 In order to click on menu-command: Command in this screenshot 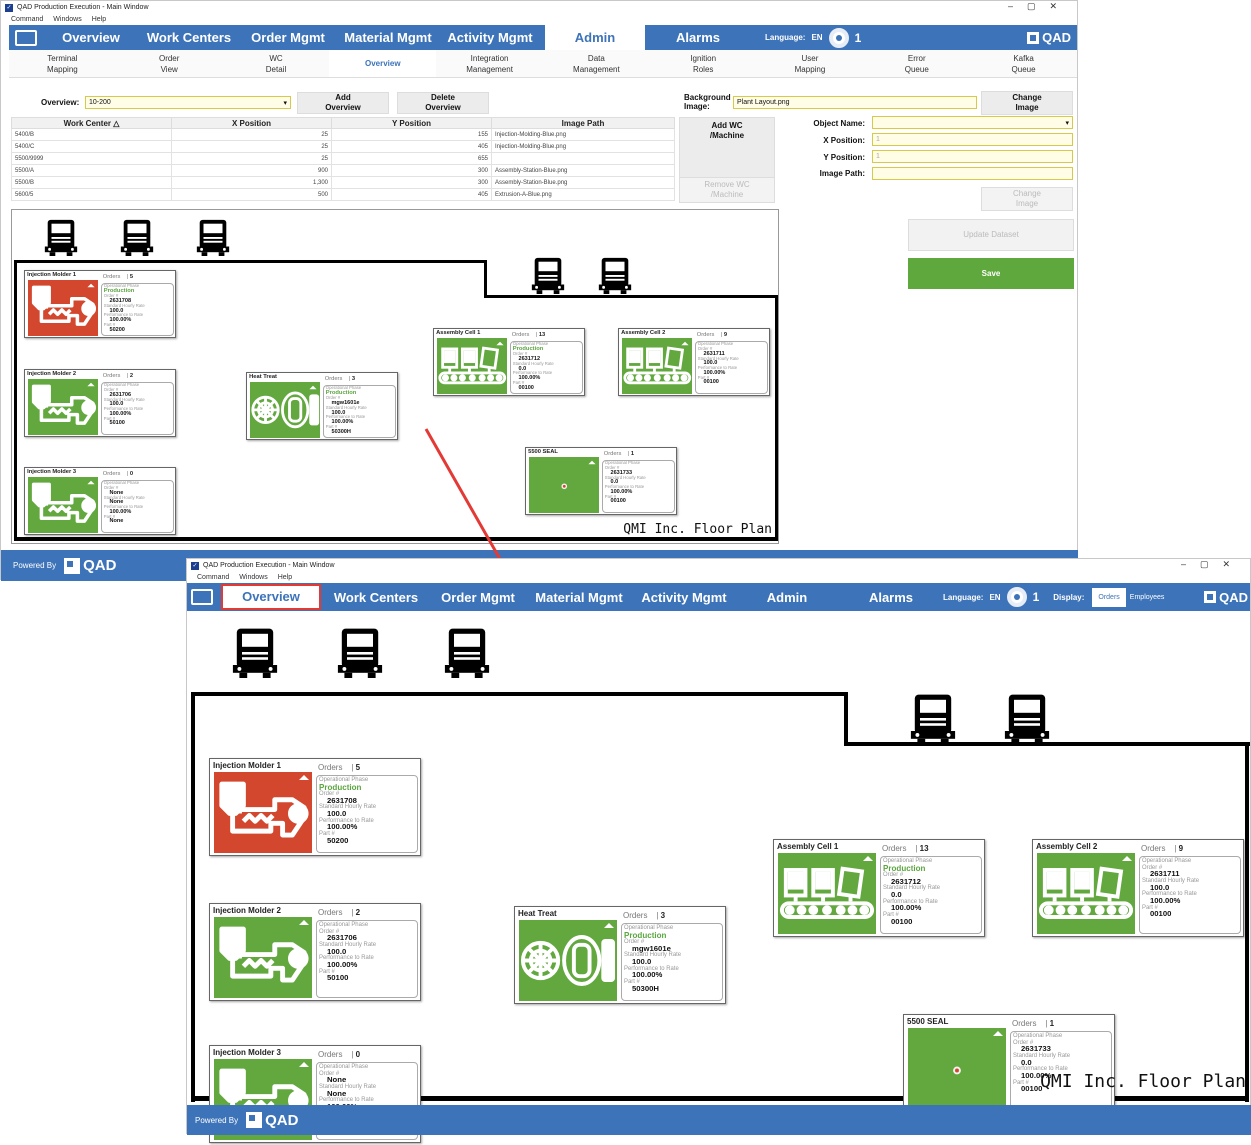, I will do `click(27, 19)`.